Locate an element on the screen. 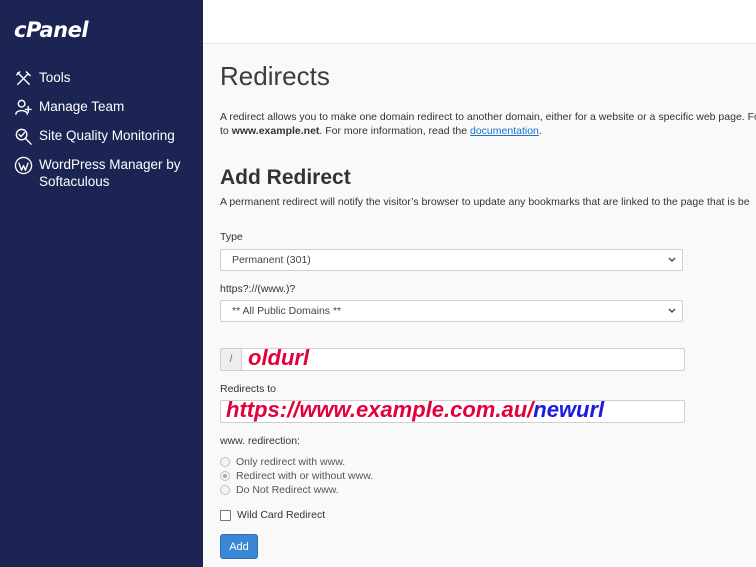  sidebar-item-site-quality: Site Quality Monitoring is located at coordinates (94, 136).